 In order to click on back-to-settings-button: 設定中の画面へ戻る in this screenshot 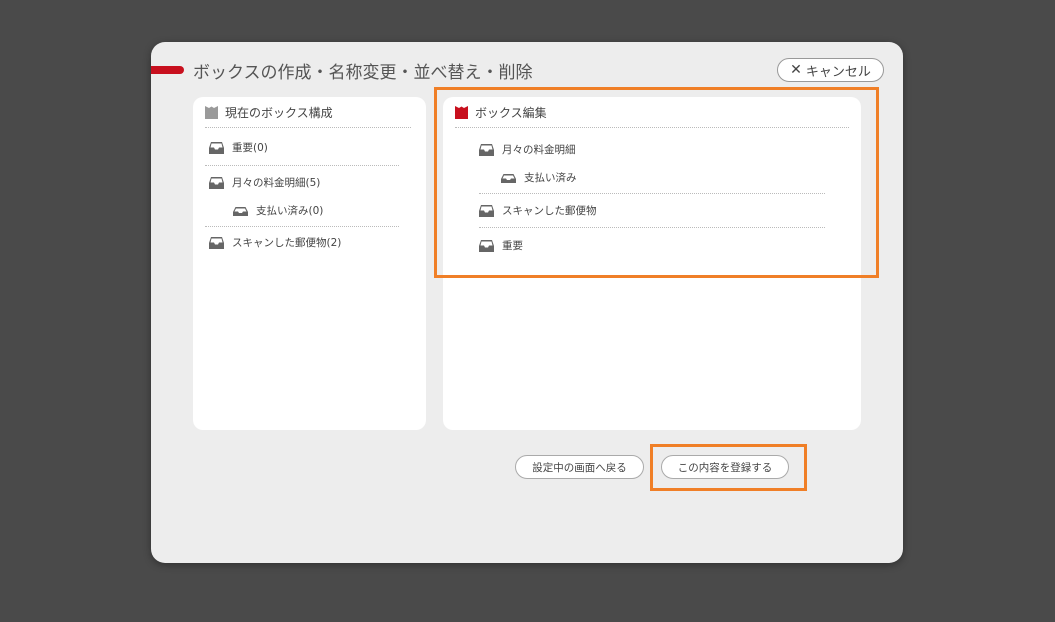, I will do `click(579, 467)`.